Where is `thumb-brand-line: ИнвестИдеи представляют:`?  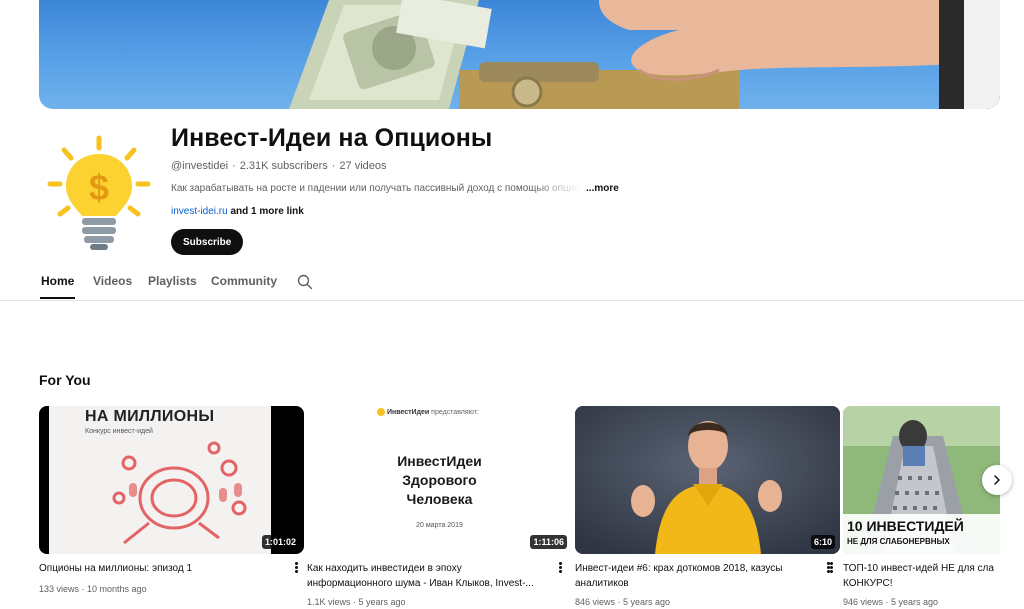 thumb-brand-line: ИнвестИдеи представляют: is located at coordinates (428, 412).